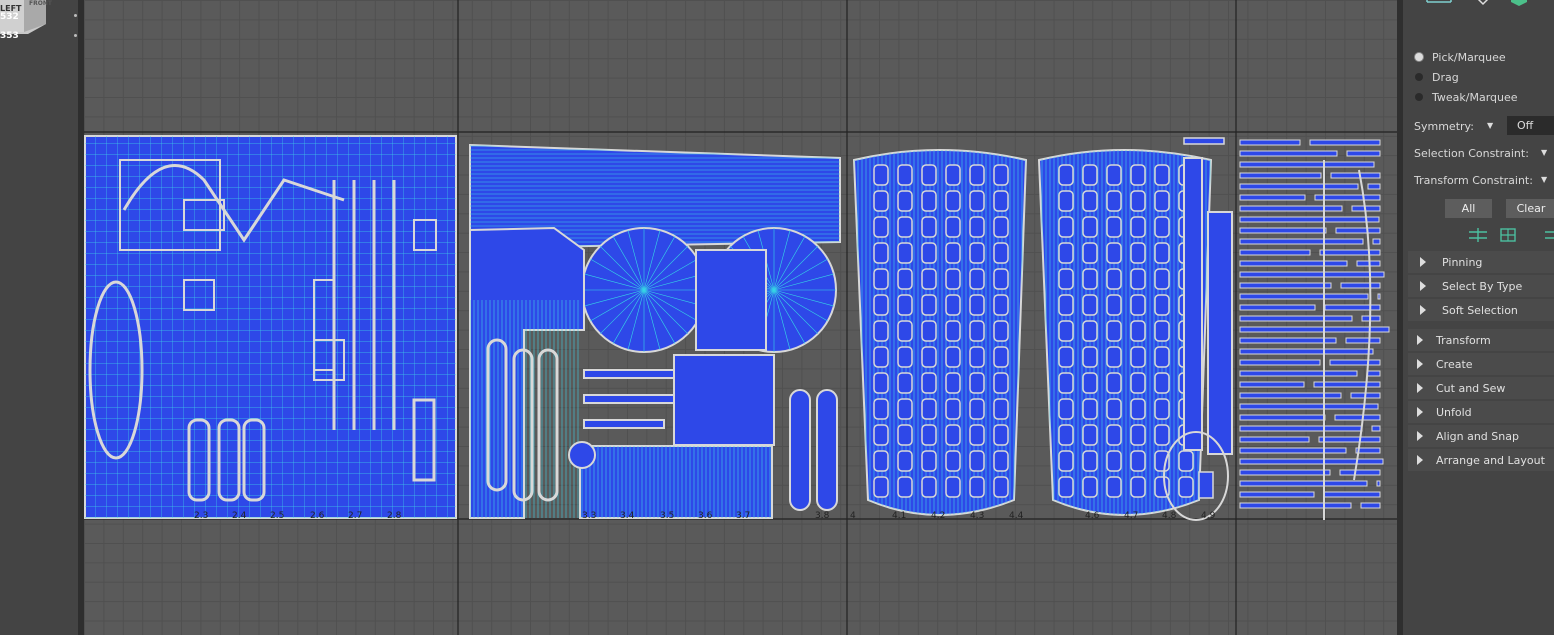 The height and width of the screenshot is (635, 1554). What do you see at coordinates (1530, 208) in the screenshot?
I see `clear-button: Clear` at bounding box center [1530, 208].